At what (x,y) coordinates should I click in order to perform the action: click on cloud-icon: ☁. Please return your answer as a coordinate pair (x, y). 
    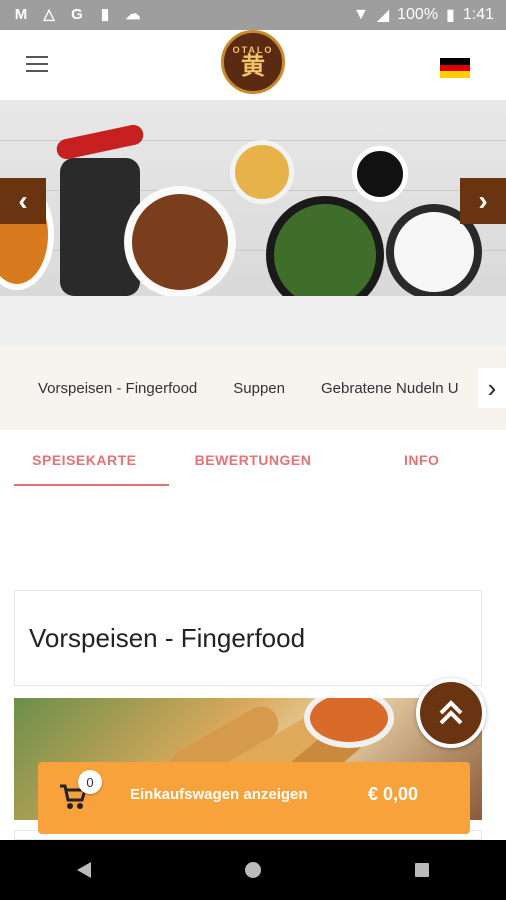
    Looking at the image, I should click on (133, 14).